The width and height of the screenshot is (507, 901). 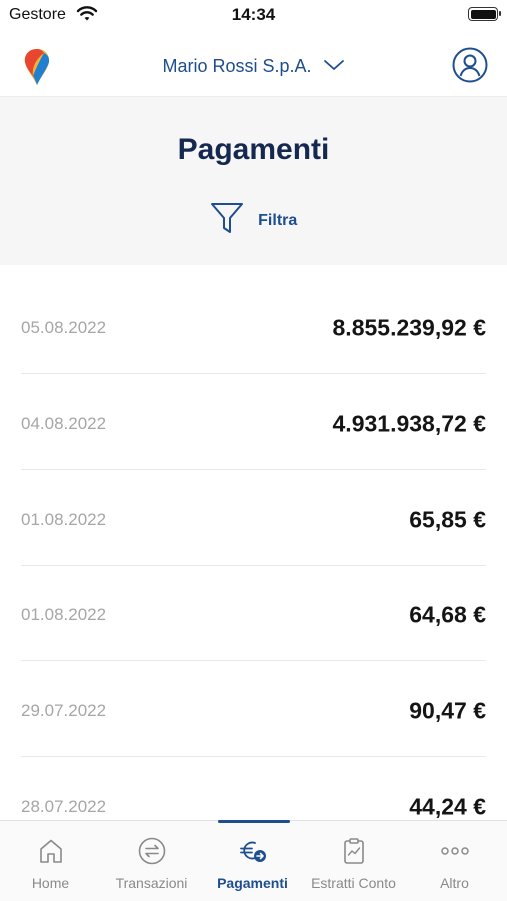 I want to click on payment-row: 01.08.2022 65,85 €, so click(x=253, y=518).